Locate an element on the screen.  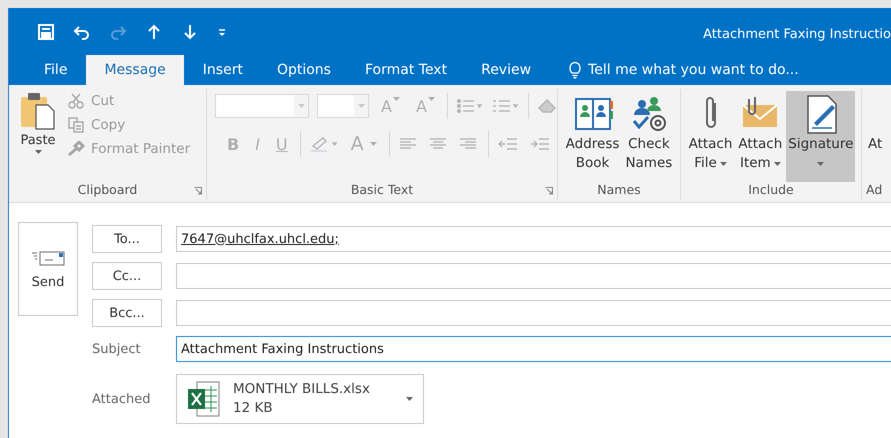
attach-item-button: Attach Item is located at coordinates (760, 136).